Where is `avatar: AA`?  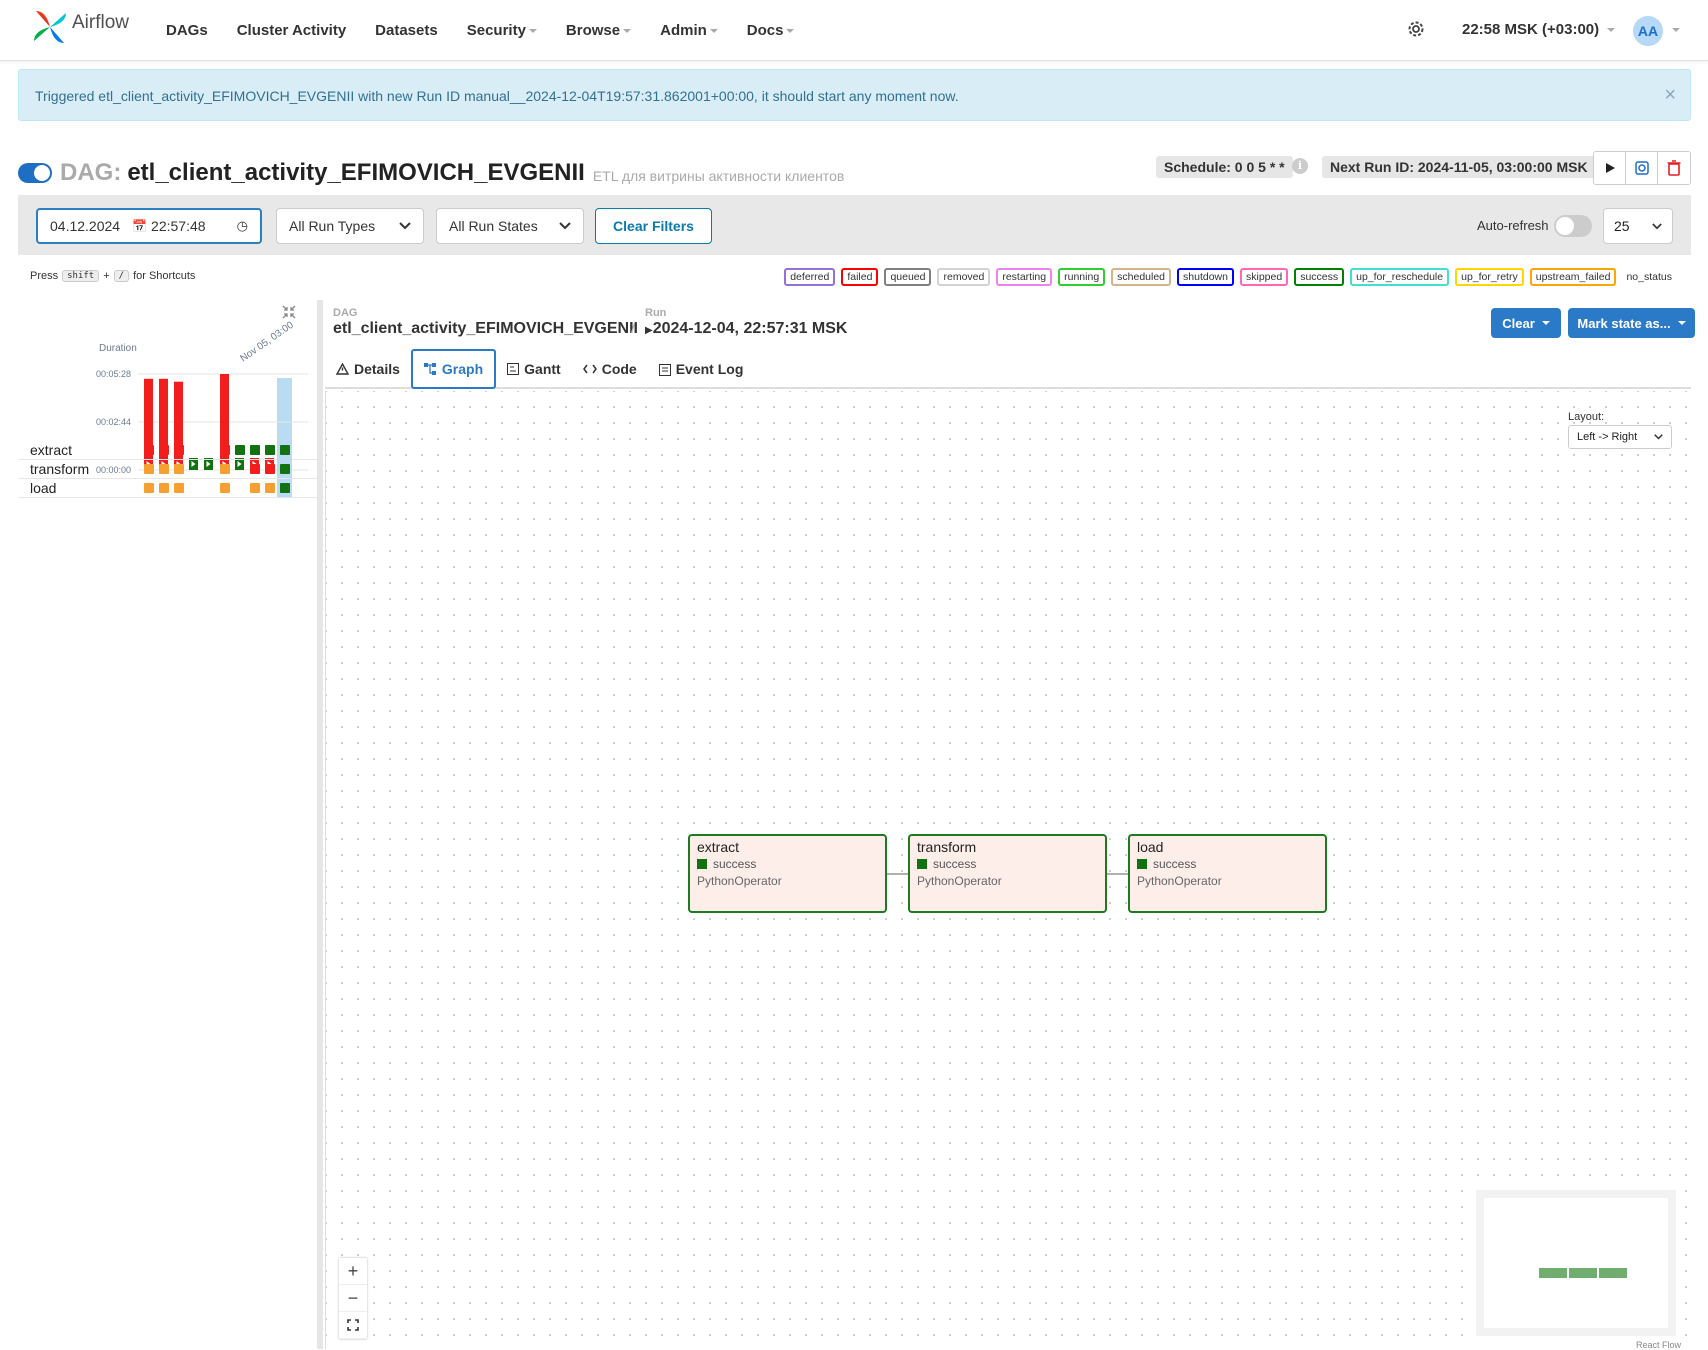 avatar: AA is located at coordinates (1648, 31).